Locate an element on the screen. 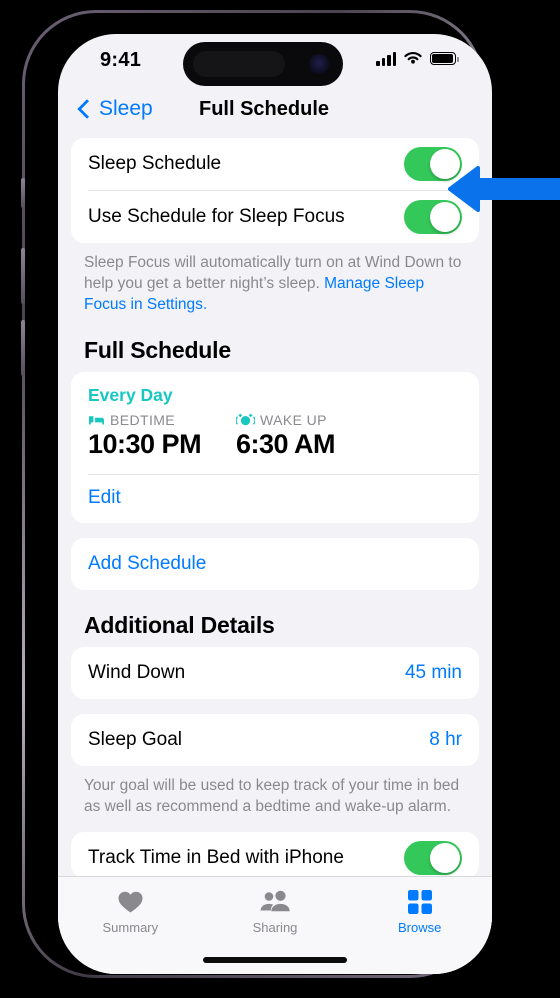 Image resolution: width=560 pixels, height=998 pixels. toggle-sleep-schedule is located at coordinates (433, 164).